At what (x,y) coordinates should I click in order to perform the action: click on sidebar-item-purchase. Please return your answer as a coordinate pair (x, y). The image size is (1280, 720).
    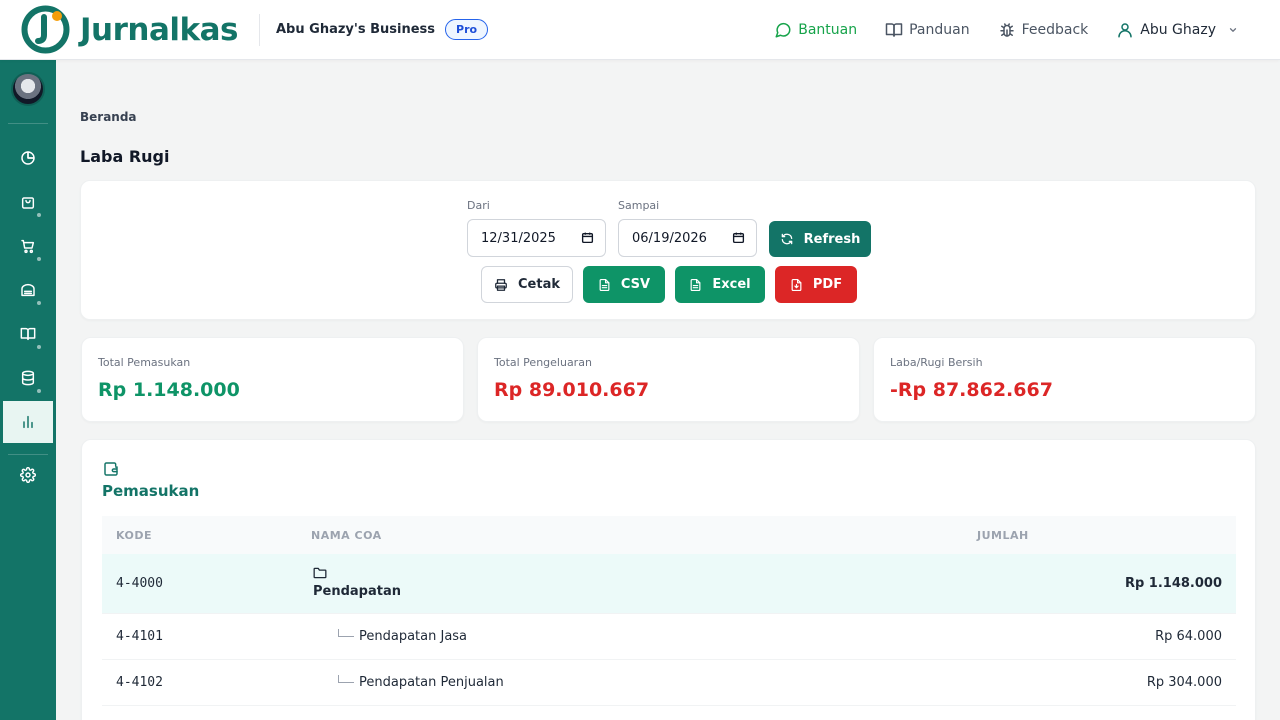
    Looking at the image, I should click on (28, 246).